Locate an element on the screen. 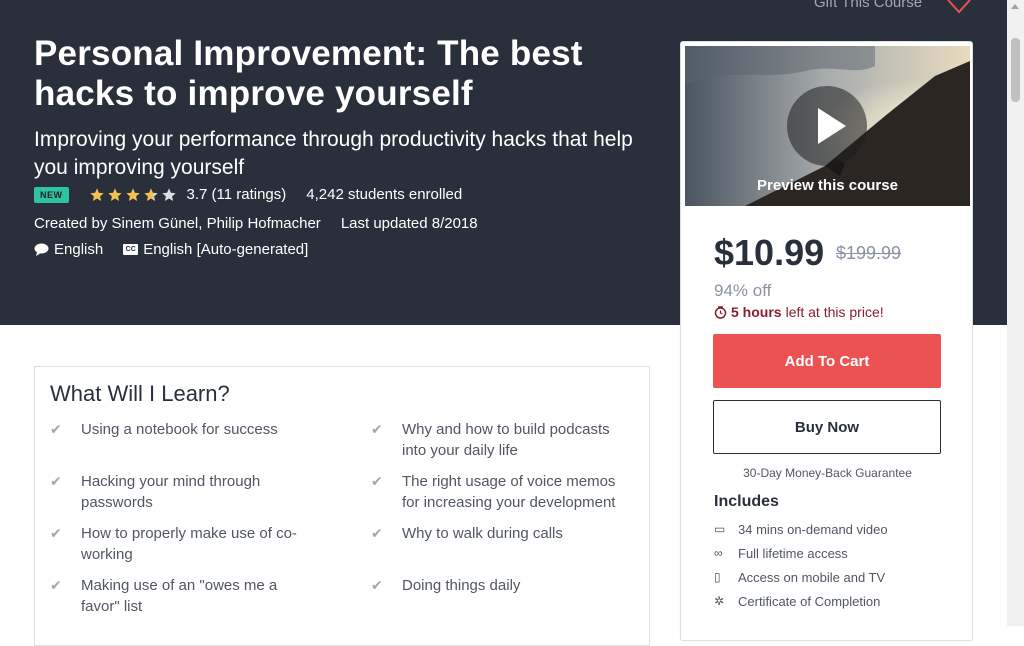  includes-heading: Includes is located at coordinates (746, 501).